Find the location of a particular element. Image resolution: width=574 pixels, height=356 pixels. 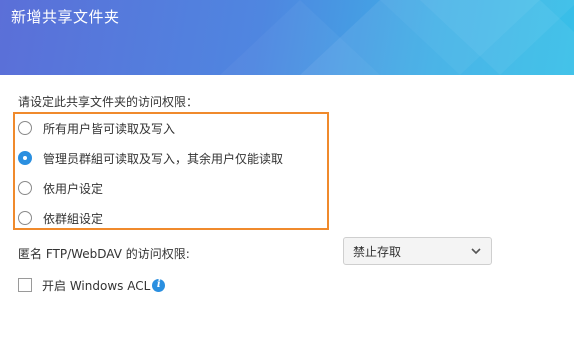

windows-acl-checkbox is located at coordinates (25, 285).